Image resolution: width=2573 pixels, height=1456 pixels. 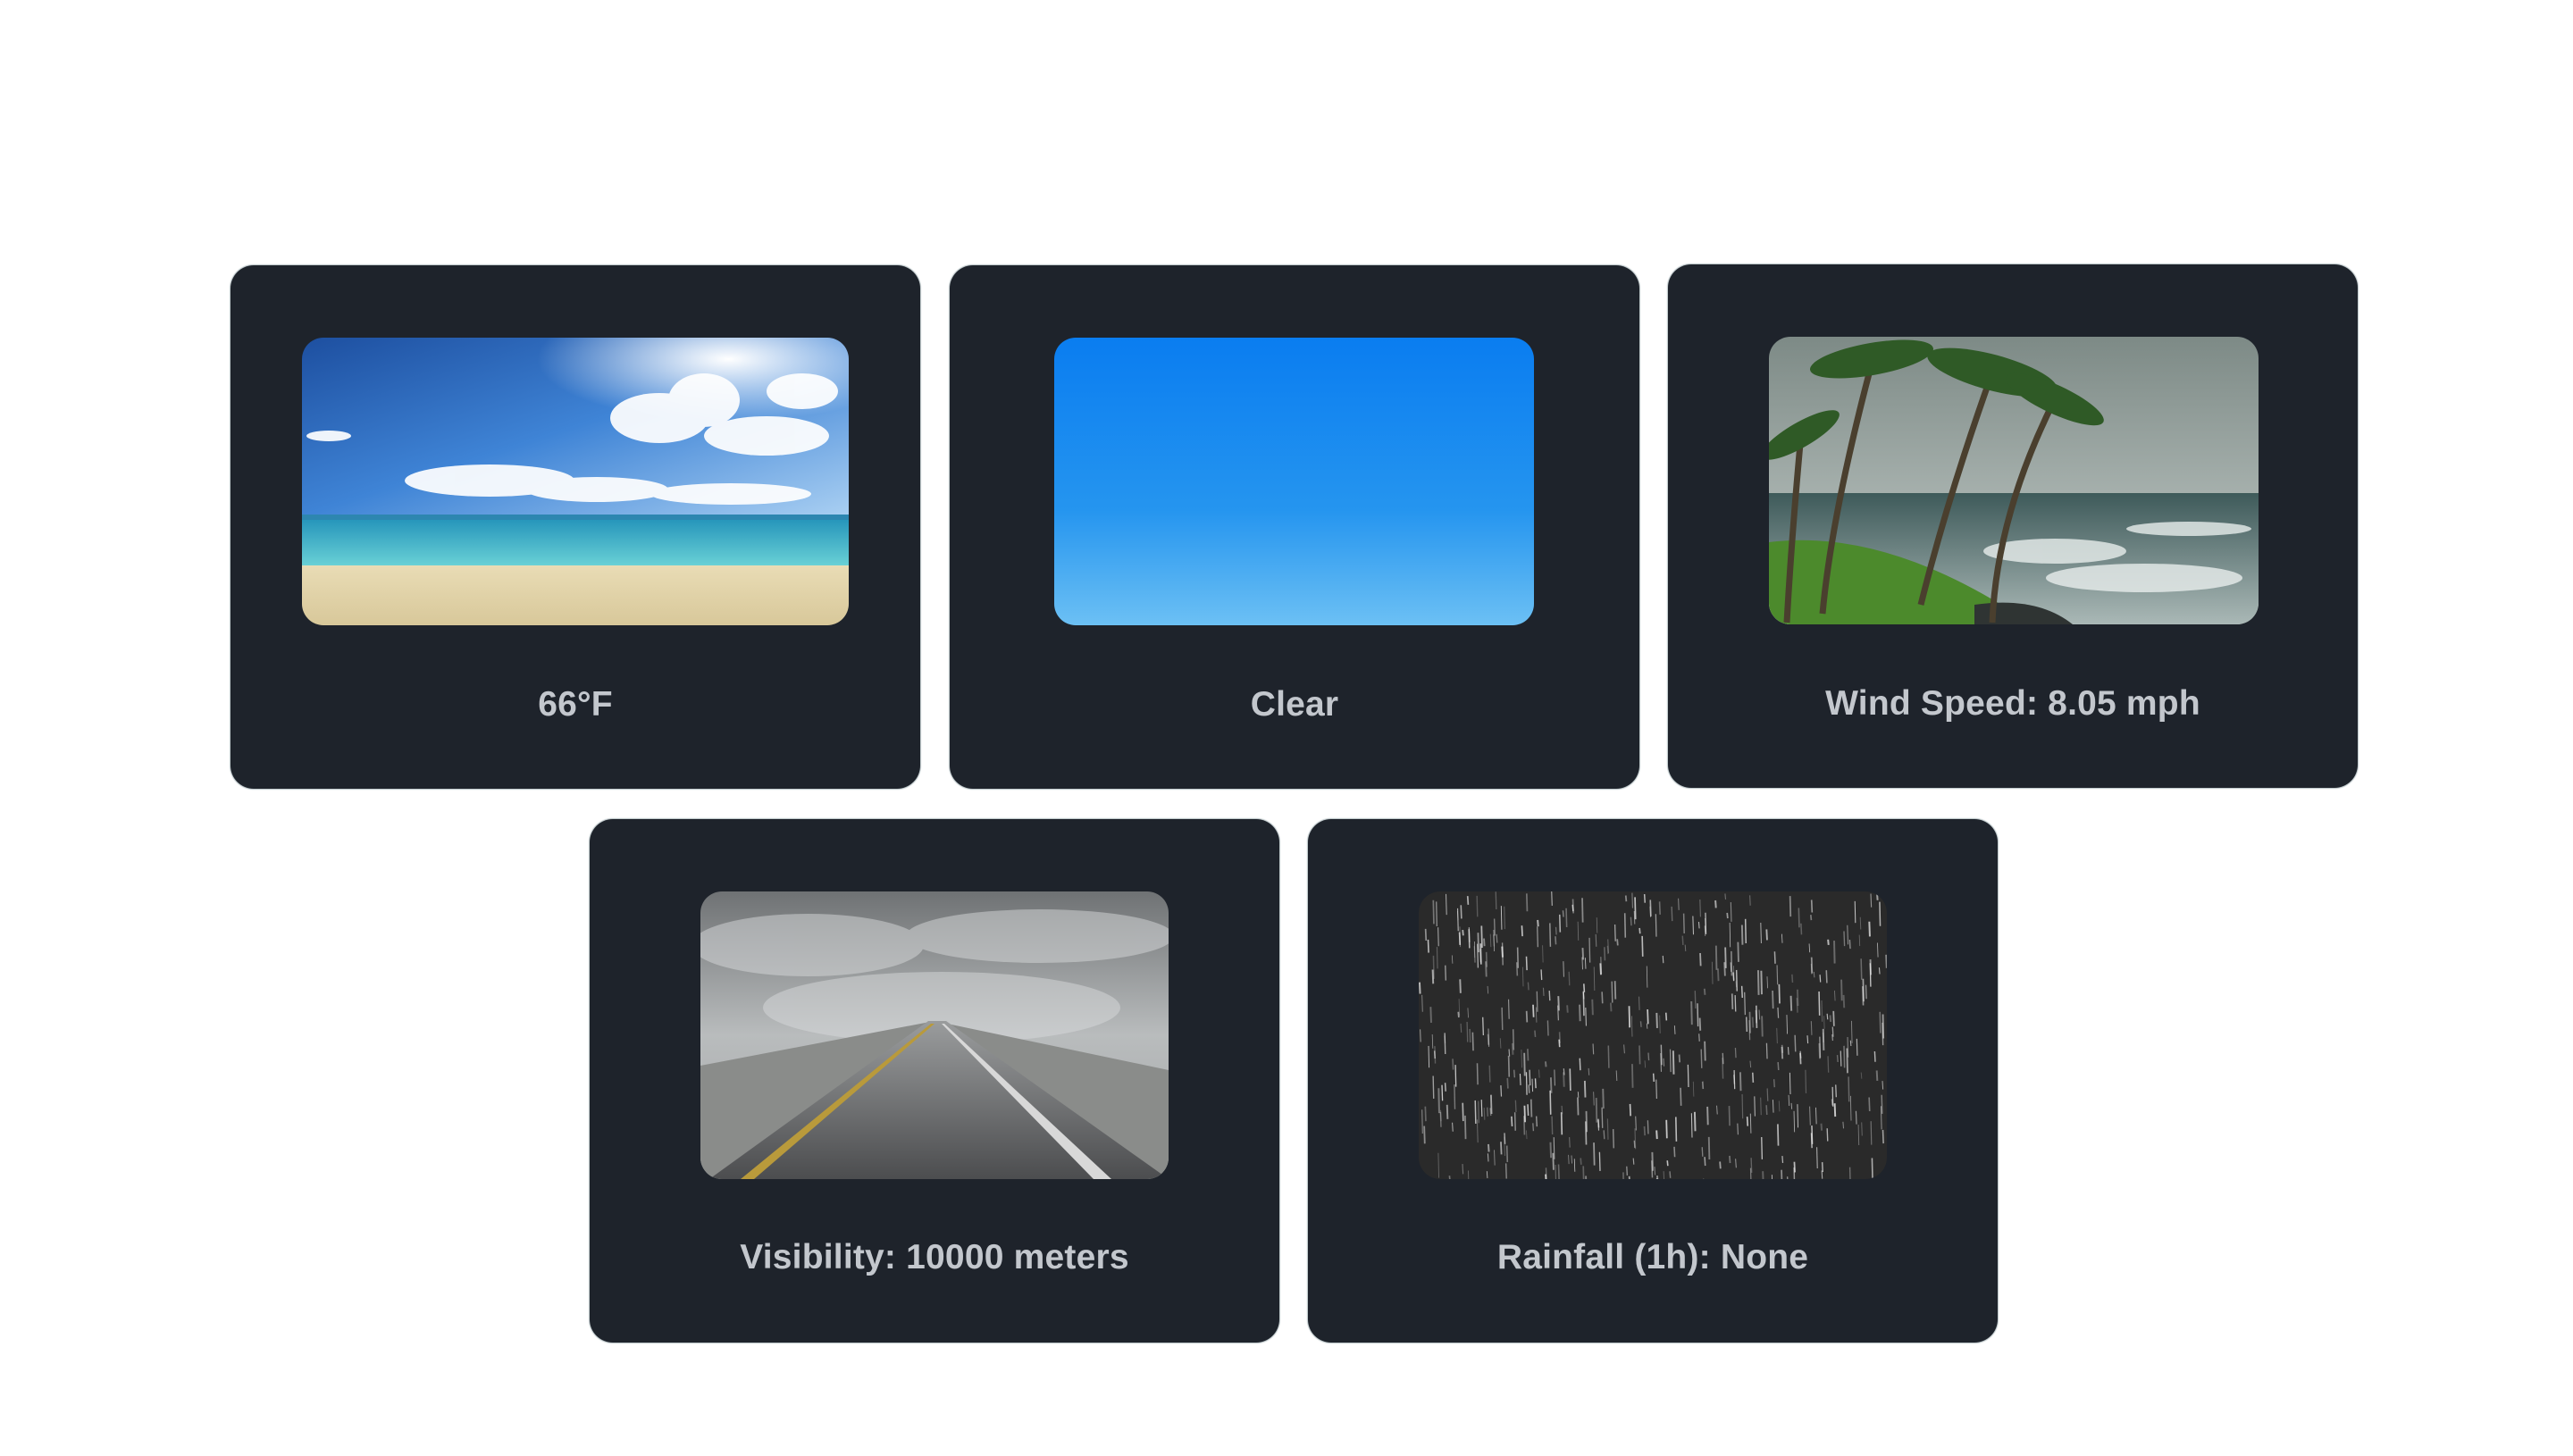 What do you see at coordinates (1294, 704) in the screenshot?
I see `condition-label: Clear` at bounding box center [1294, 704].